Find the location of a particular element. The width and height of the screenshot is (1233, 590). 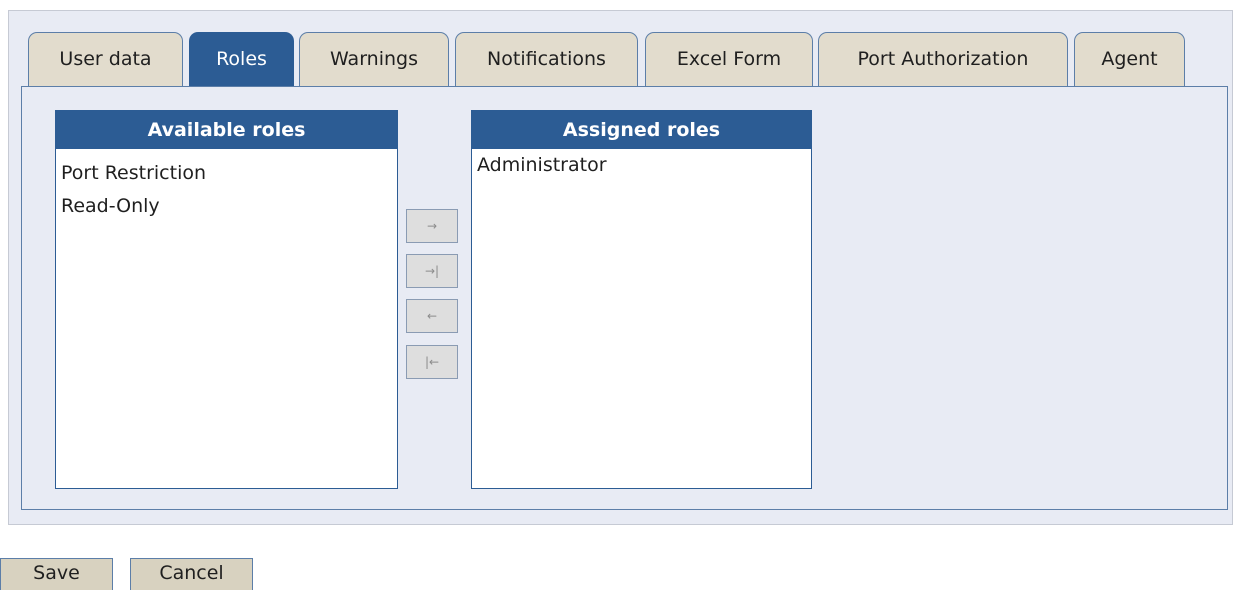

list-item: Read-Only is located at coordinates (226, 206).